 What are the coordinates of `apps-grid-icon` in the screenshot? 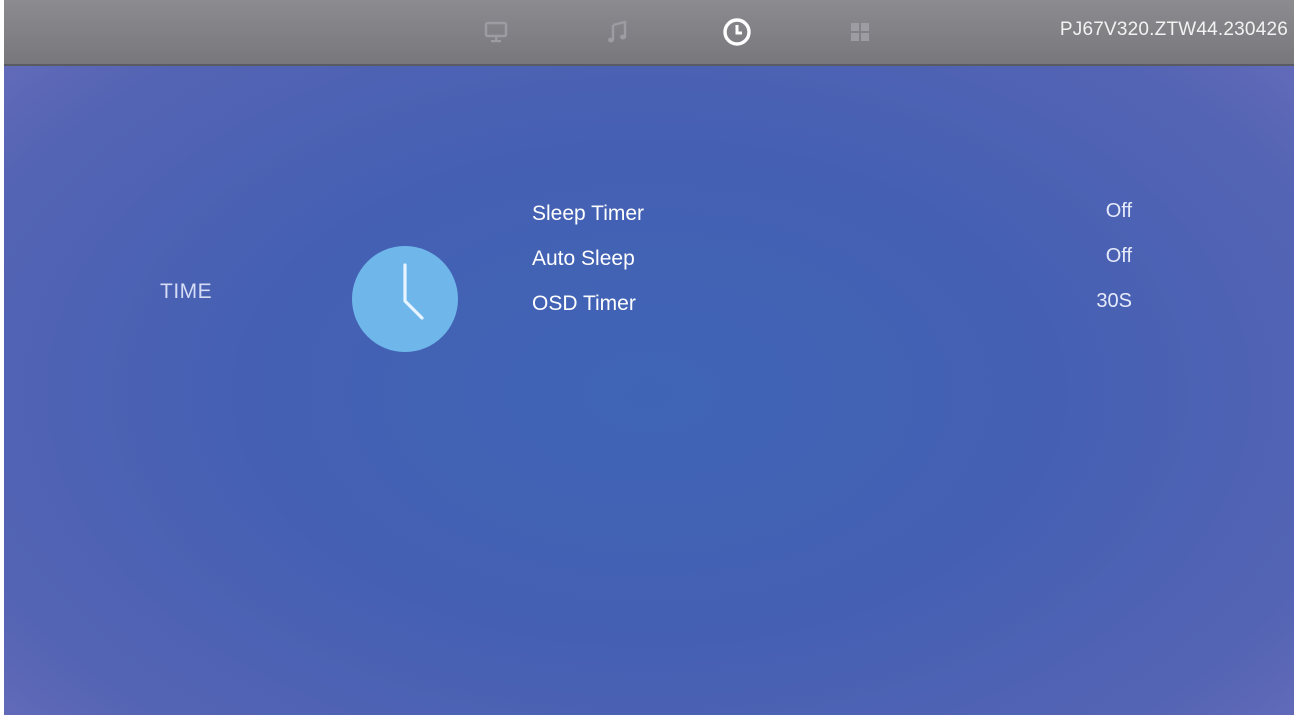 It's located at (860, 32).